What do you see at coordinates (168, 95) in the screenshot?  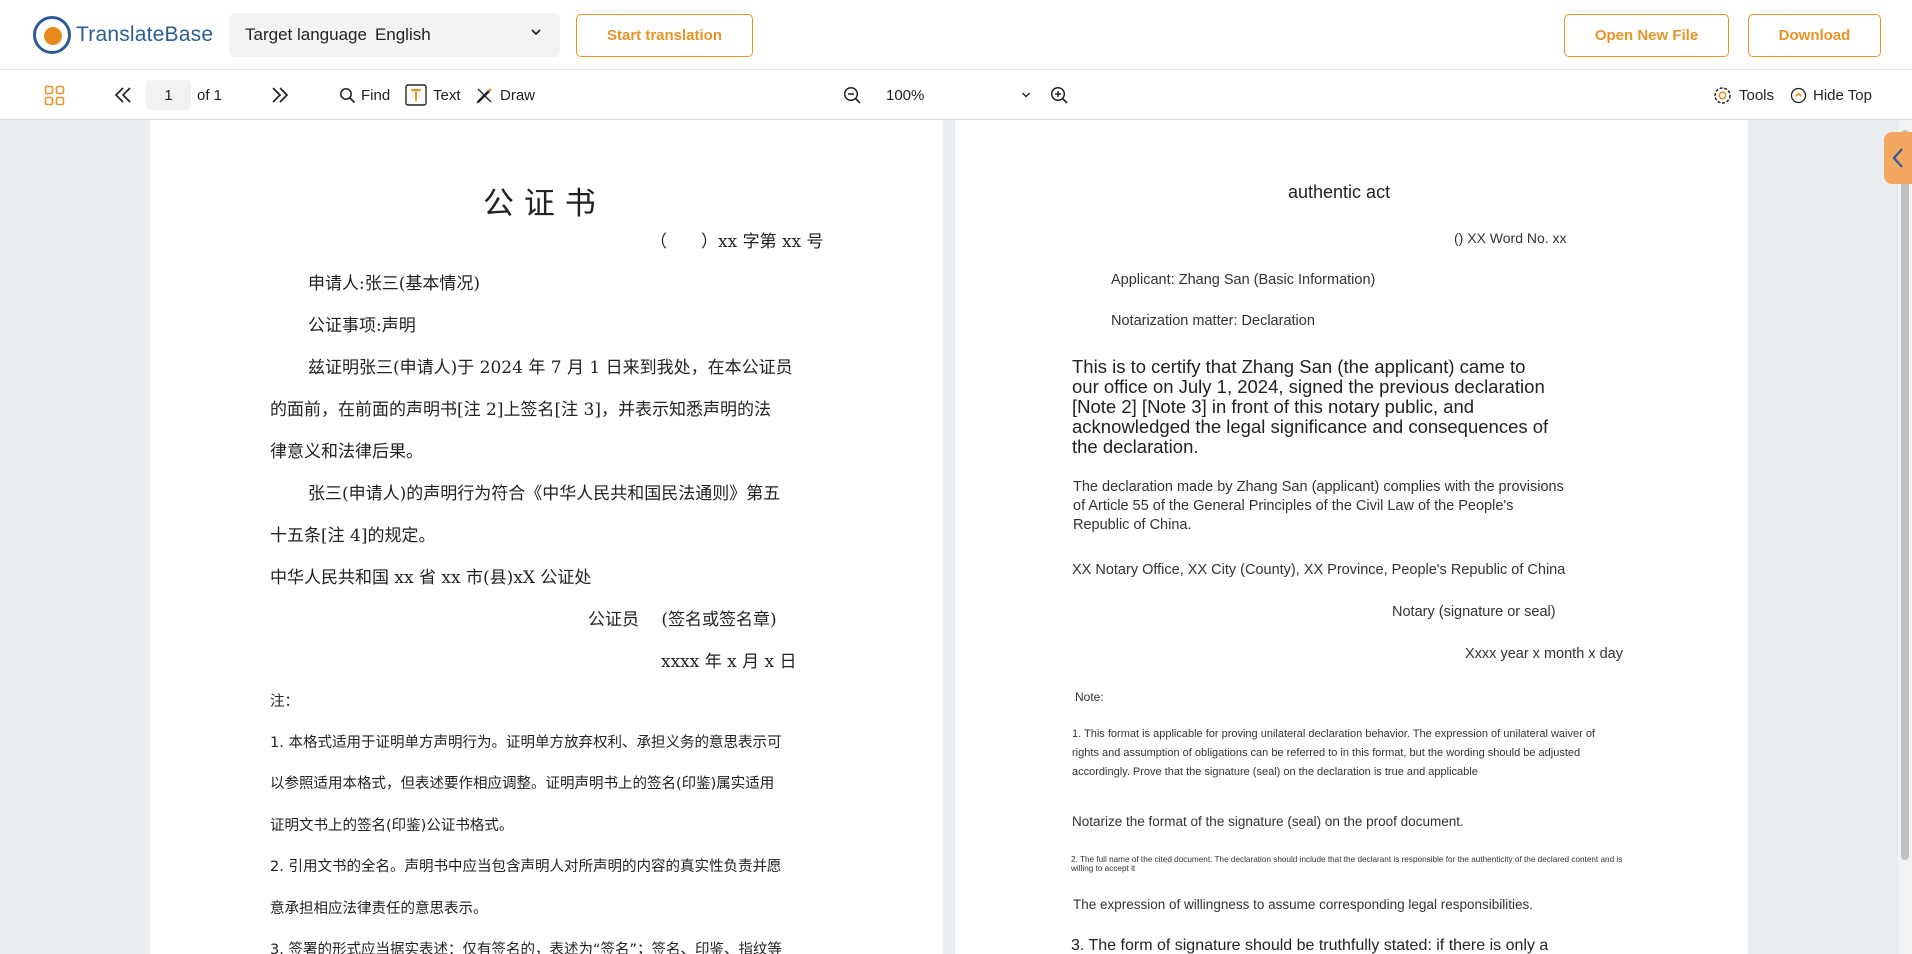 I see `page-number-input` at bounding box center [168, 95].